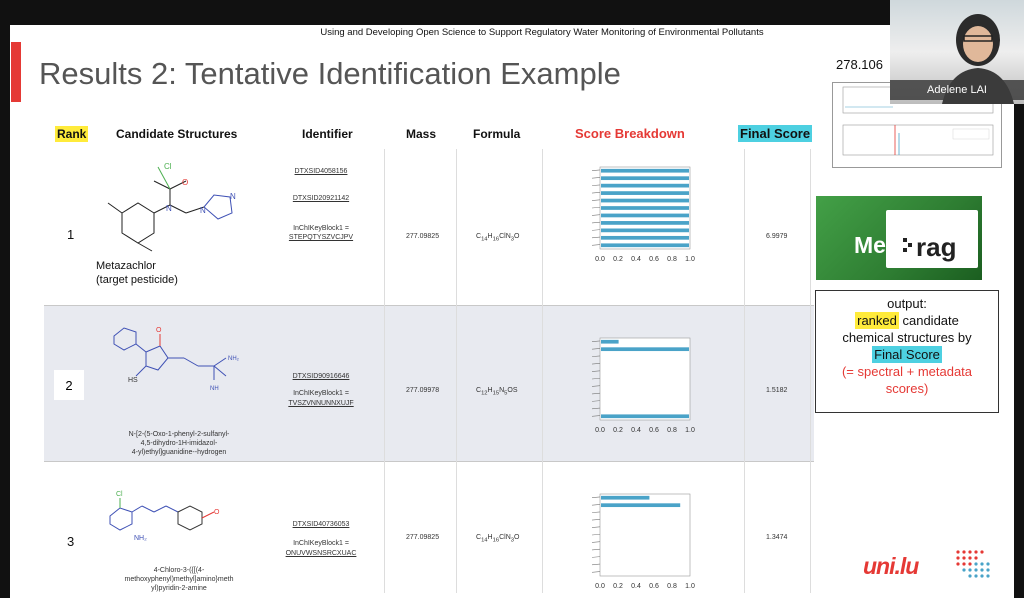  What do you see at coordinates (321, 376) in the screenshot?
I see `dtxsid-link: DTXSID90916646` at bounding box center [321, 376].